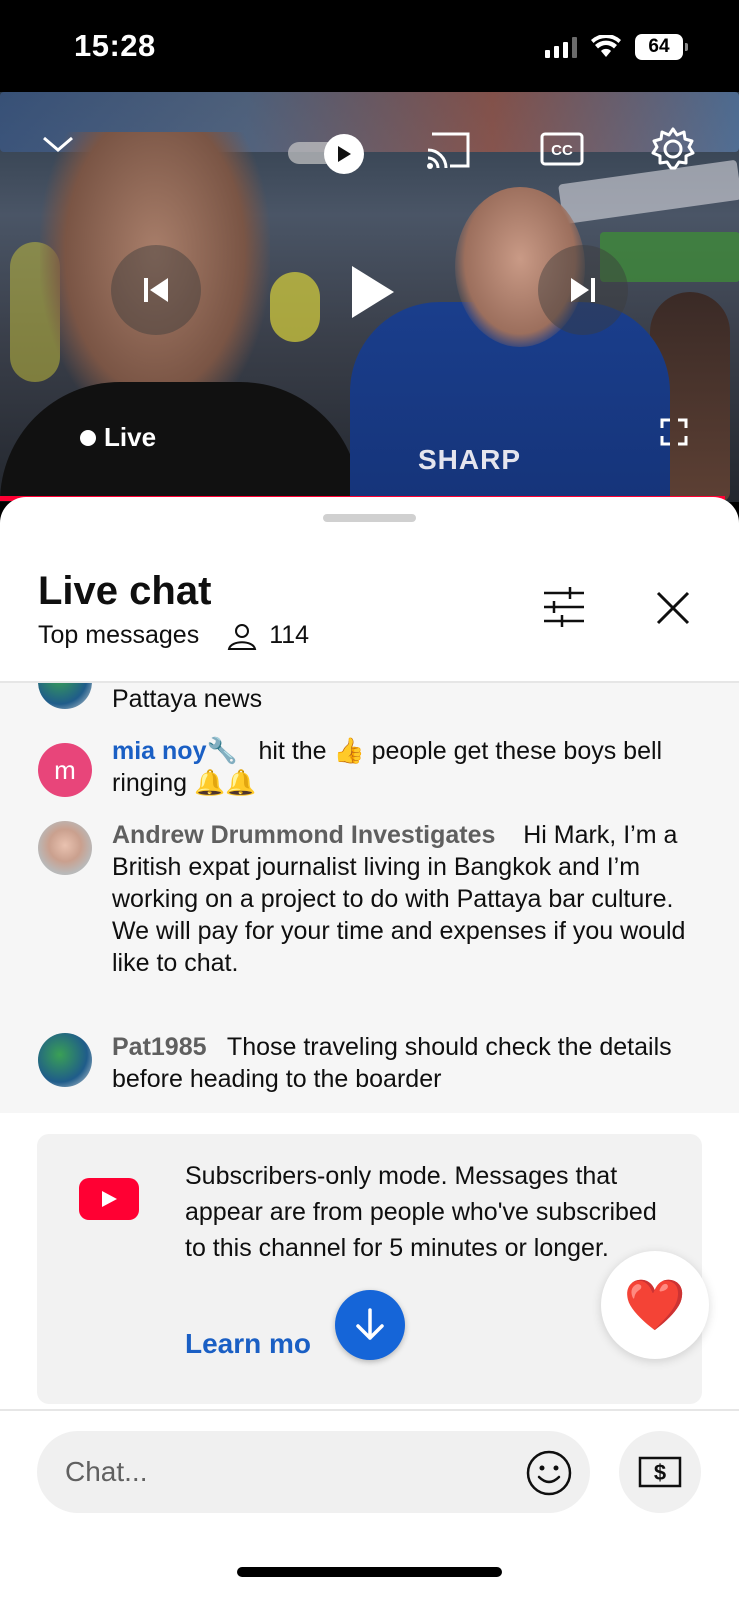 This screenshot has height=1600, width=739. I want to click on next-icon, so click(583, 290).